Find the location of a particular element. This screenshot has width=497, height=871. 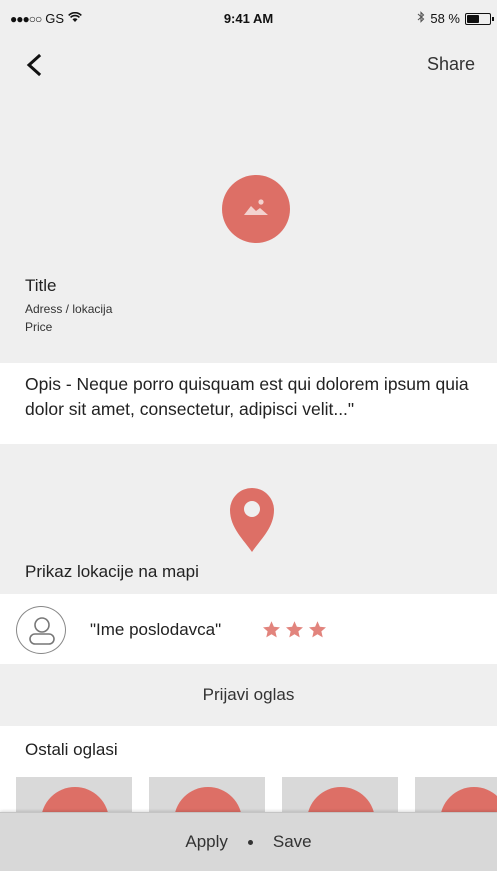

avatar is located at coordinates (41, 630).